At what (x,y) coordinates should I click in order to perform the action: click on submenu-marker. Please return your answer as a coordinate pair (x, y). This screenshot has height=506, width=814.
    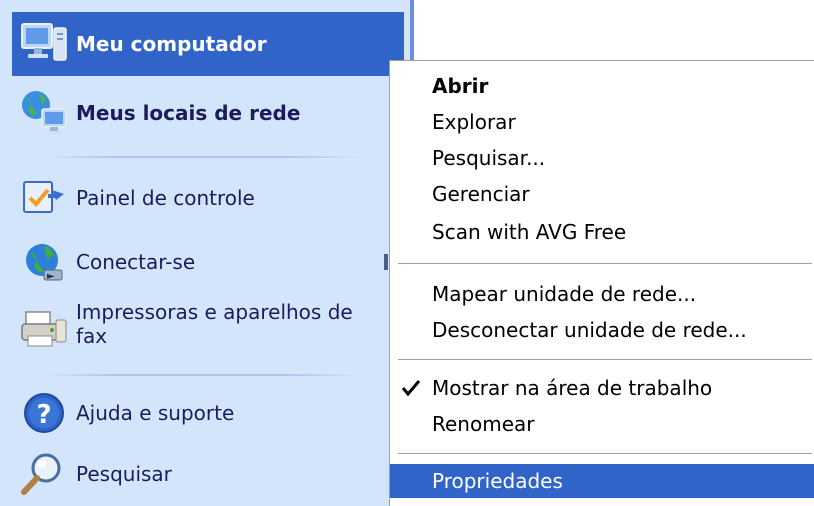
    Looking at the image, I should click on (386, 262).